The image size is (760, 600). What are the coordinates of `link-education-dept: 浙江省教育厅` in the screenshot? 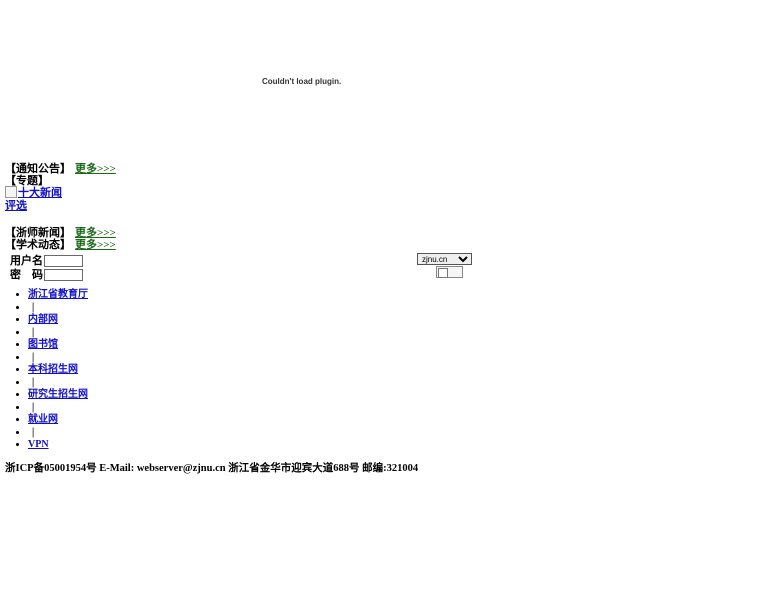 It's located at (58, 294).